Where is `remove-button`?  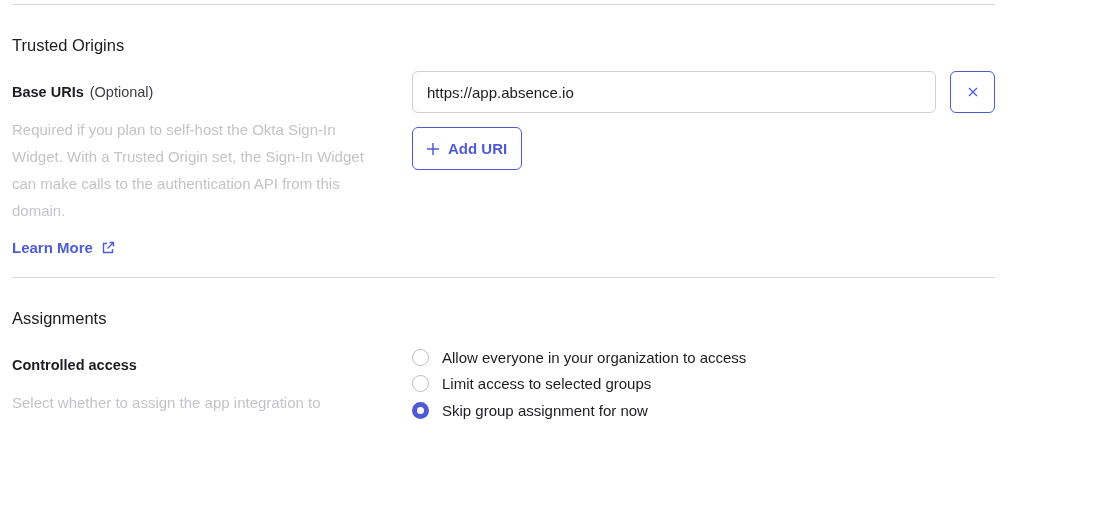
remove-button is located at coordinates (972, 92).